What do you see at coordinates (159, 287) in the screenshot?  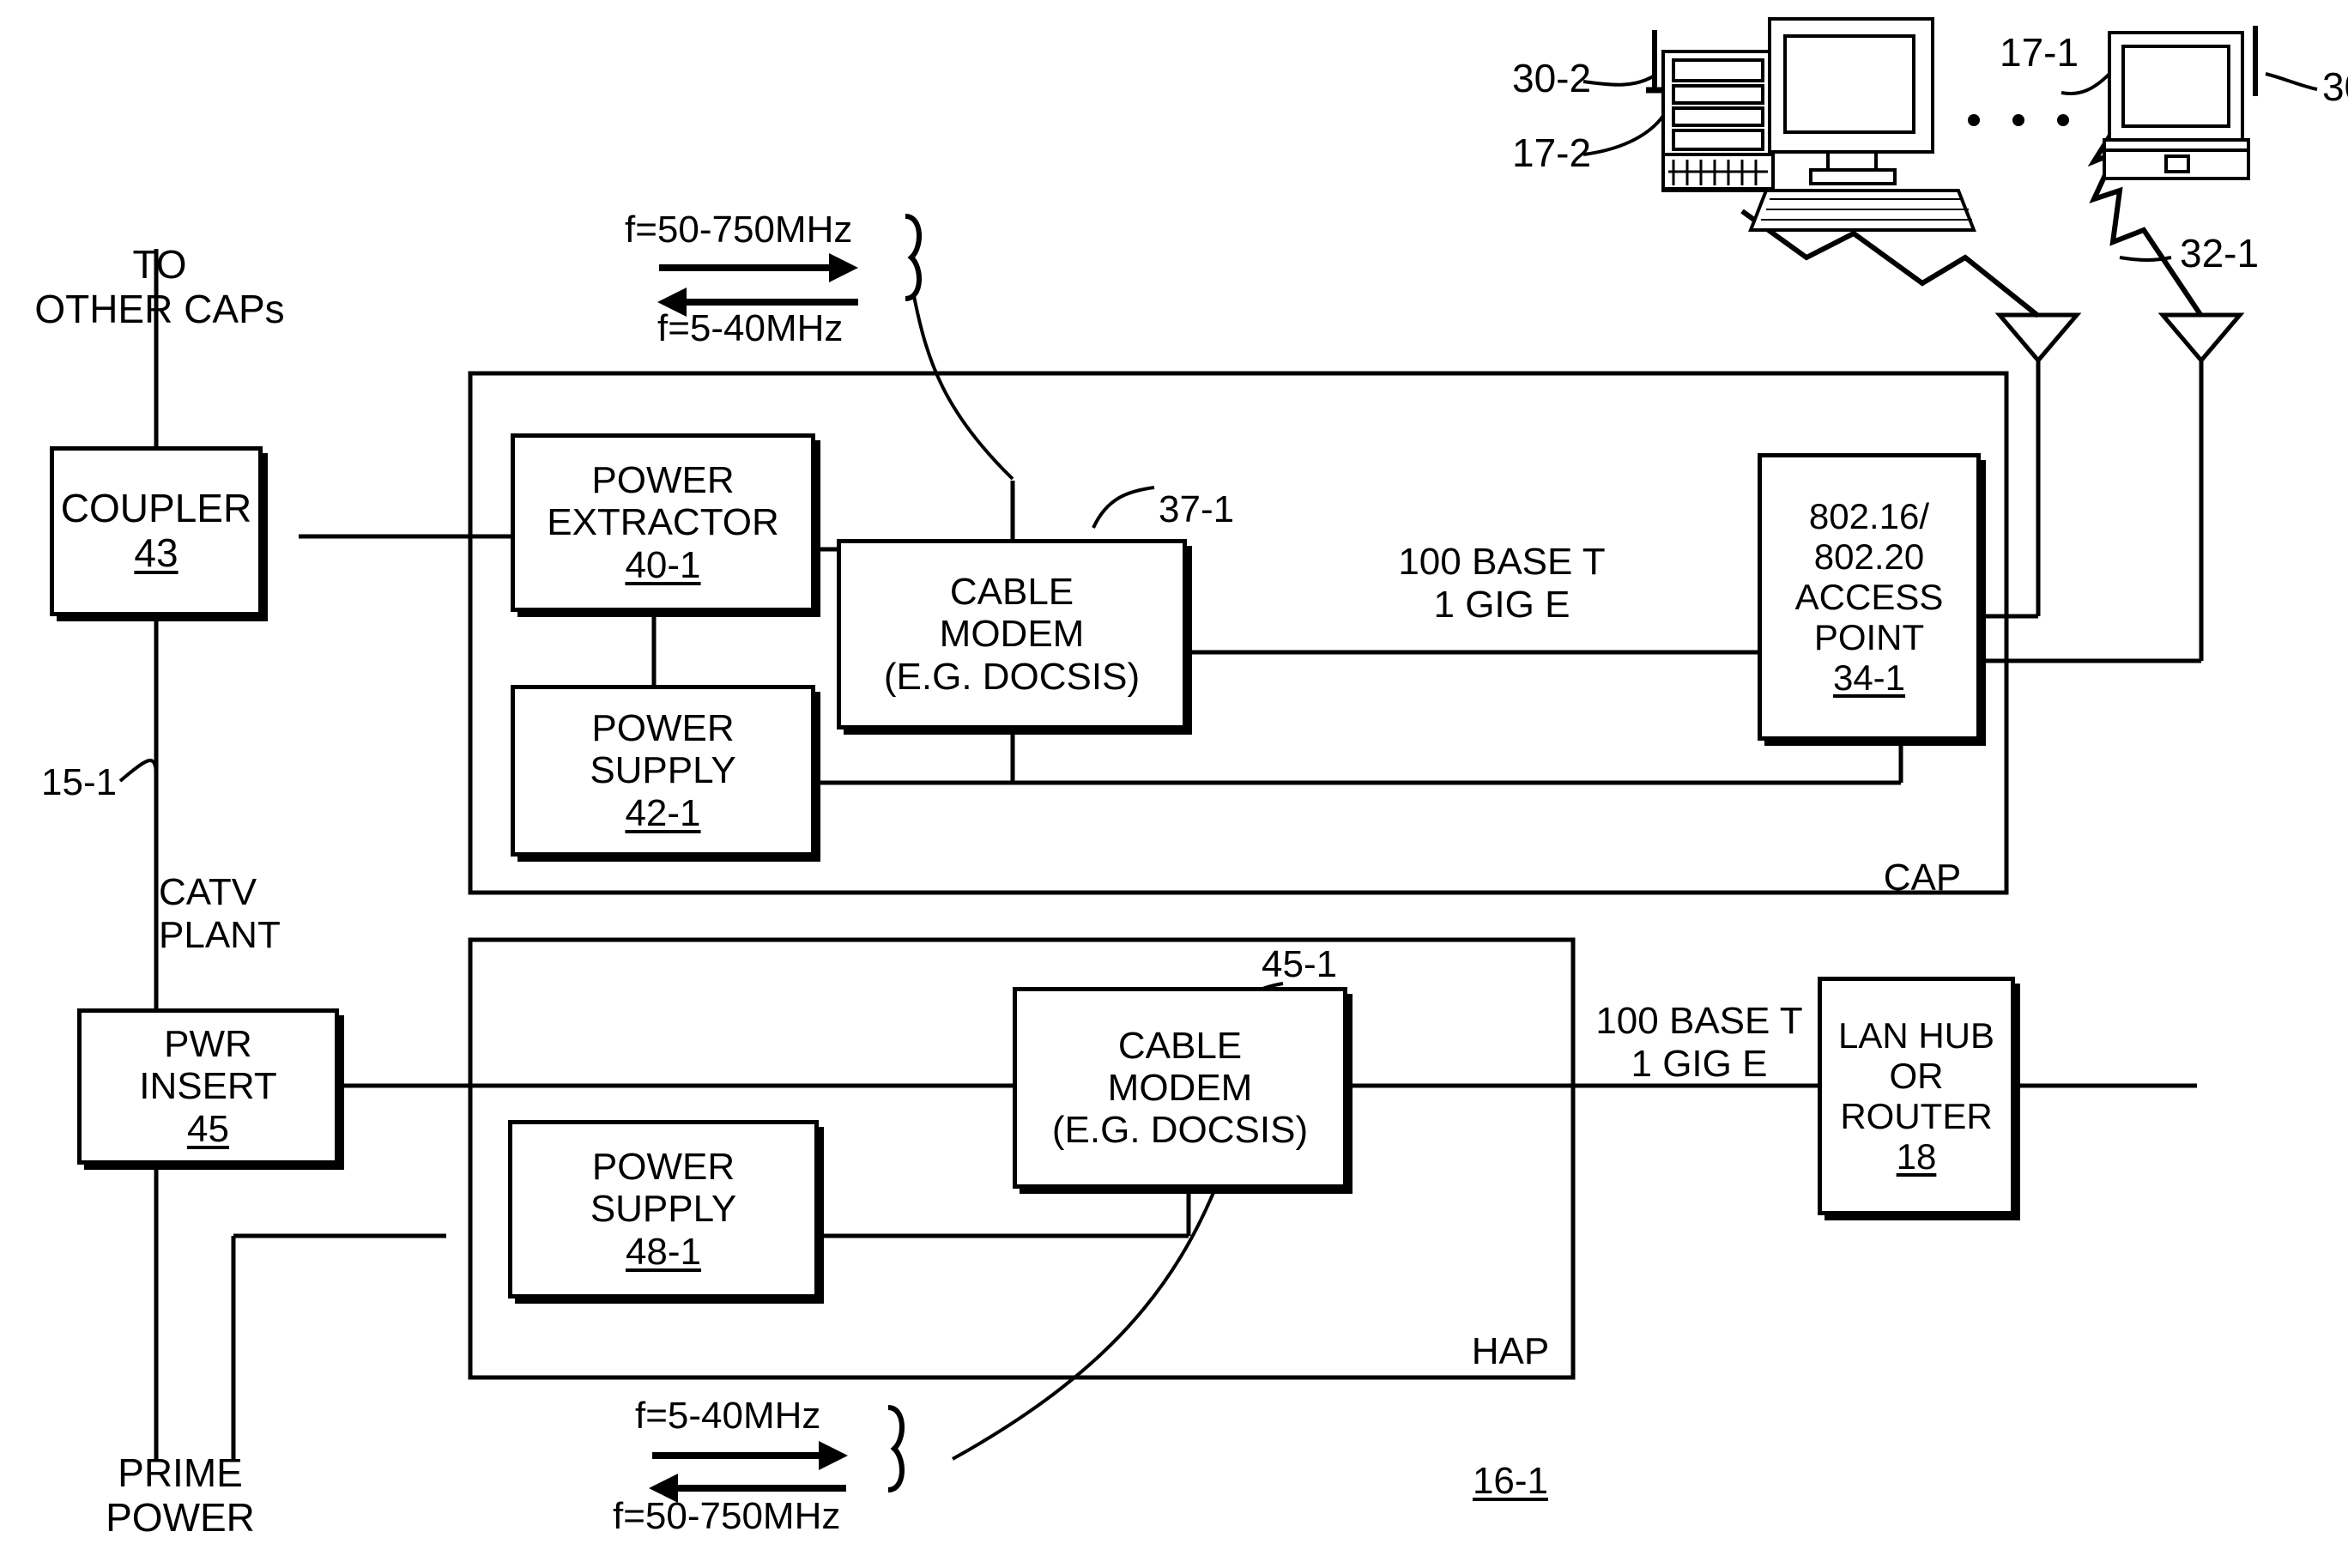 I see `to-other-caps-label: TO OTHER CAPs` at bounding box center [159, 287].